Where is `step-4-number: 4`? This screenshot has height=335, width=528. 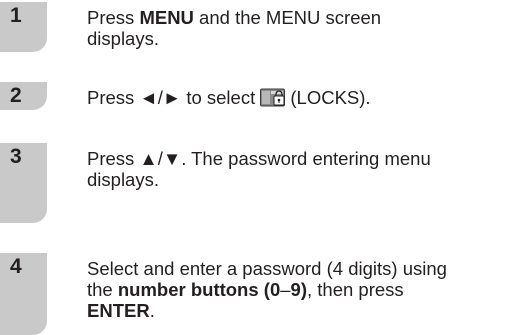 step-4-number: 4 is located at coordinates (16, 266).